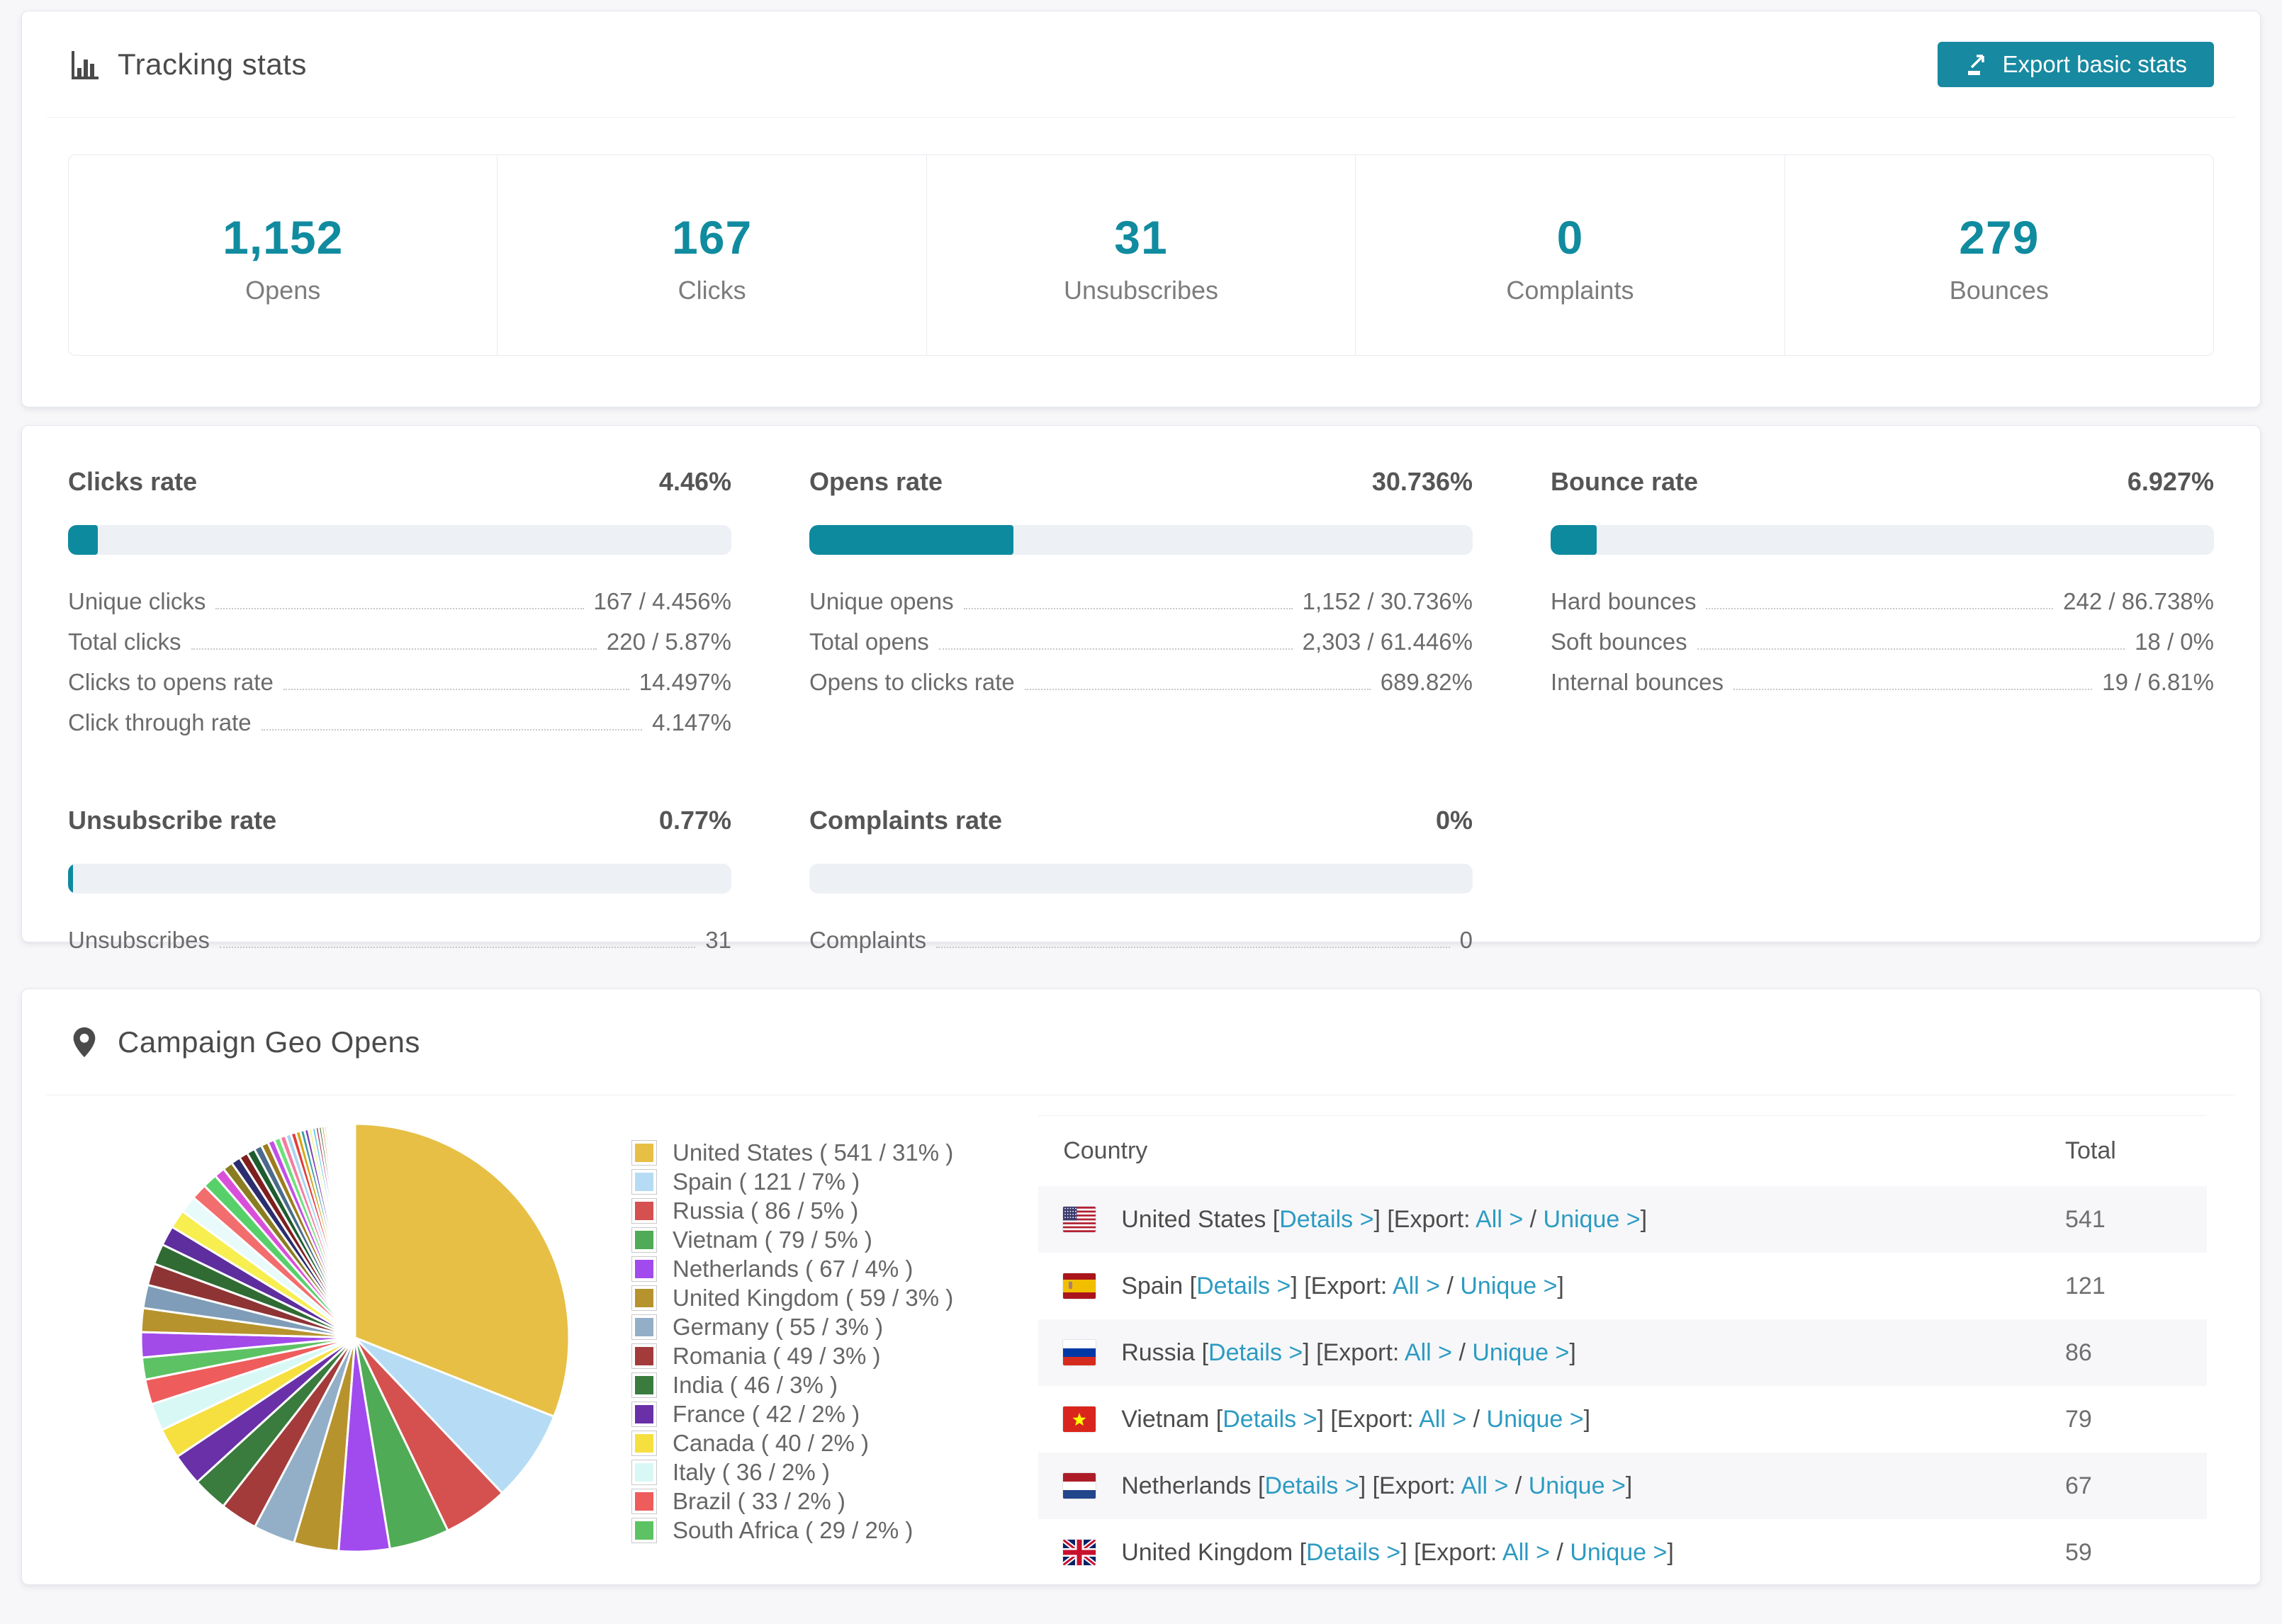 Image resolution: width=2282 pixels, height=1624 pixels. What do you see at coordinates (1625, 481) in the screenshot?
I see `rate-title: Bounce rate` at bounding box center [1625, 481].